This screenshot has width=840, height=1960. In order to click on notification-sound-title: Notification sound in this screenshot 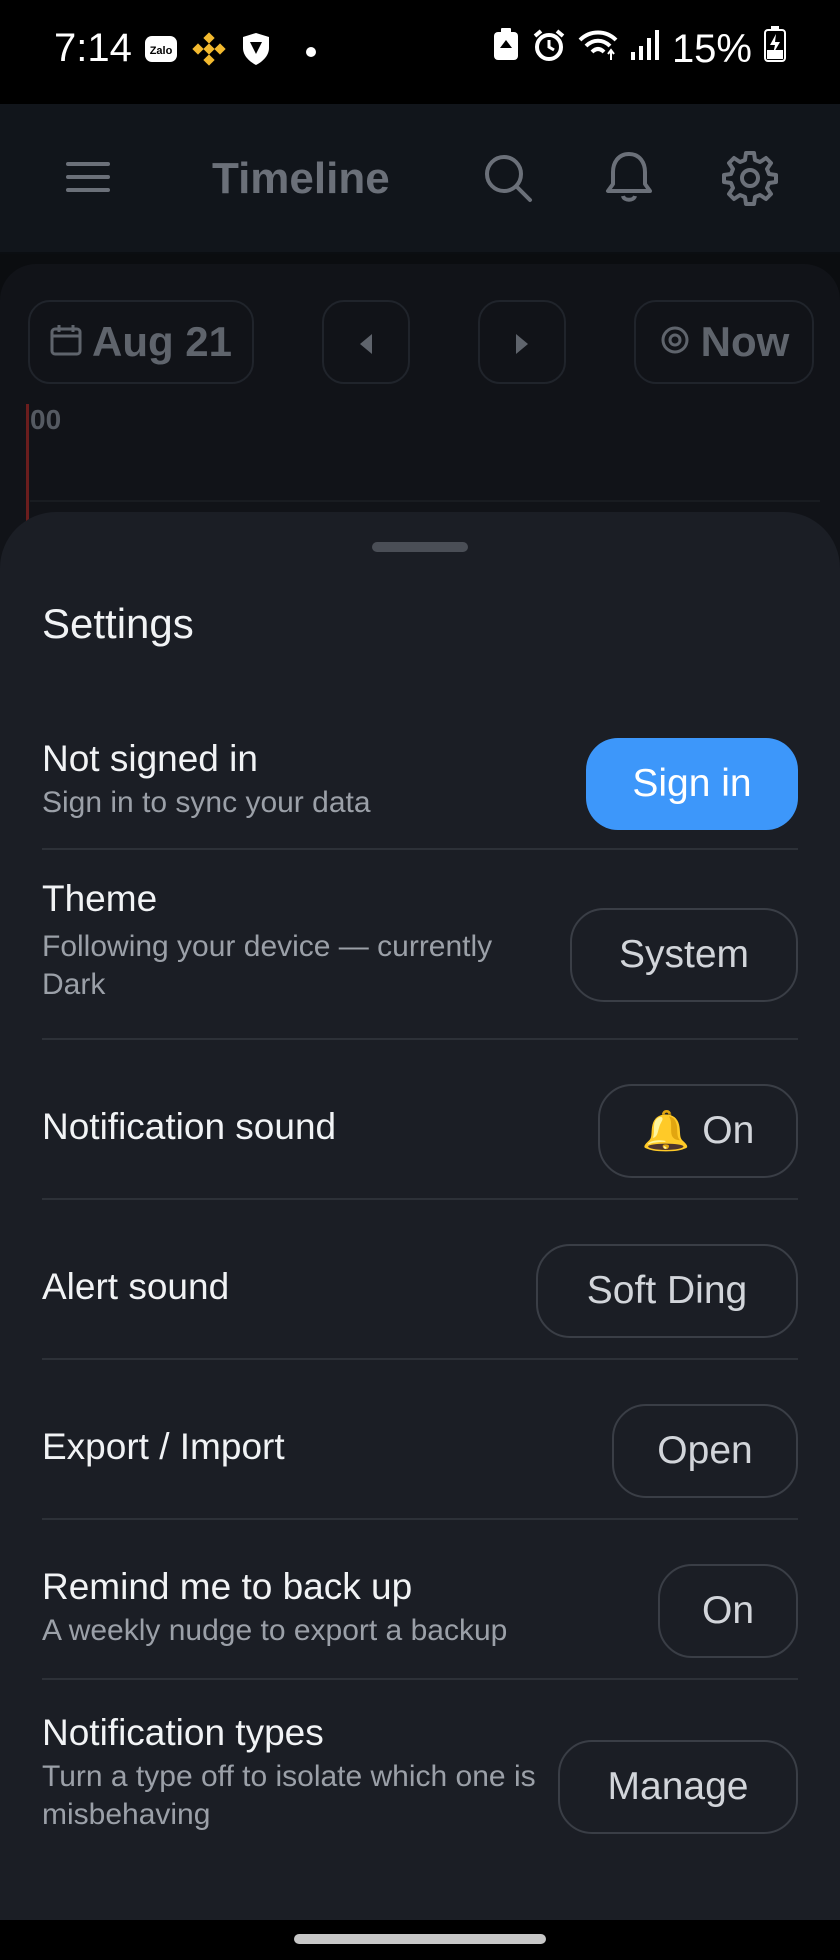, I will do `click(189, 1126)`.